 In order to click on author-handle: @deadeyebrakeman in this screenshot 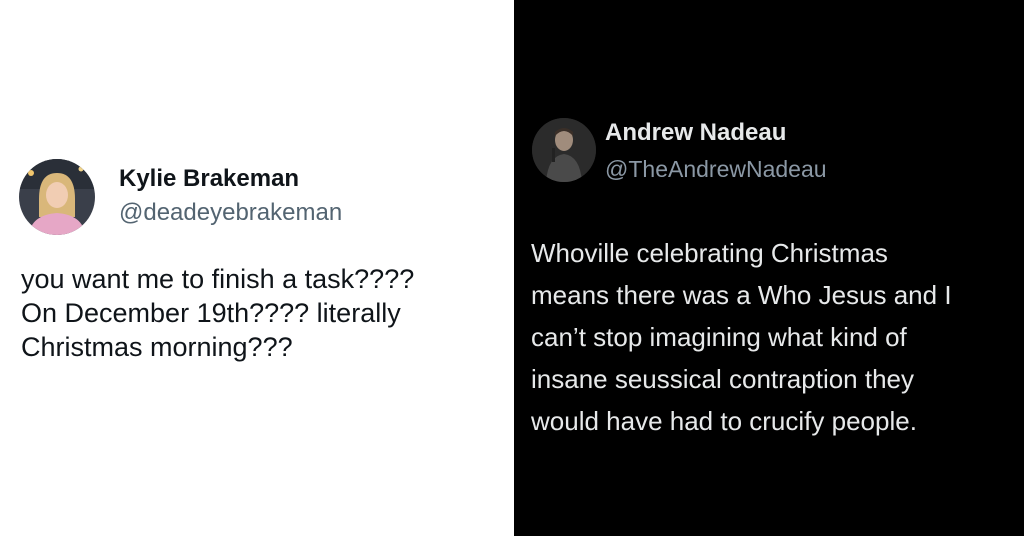, I will do `click(230, 213)`.